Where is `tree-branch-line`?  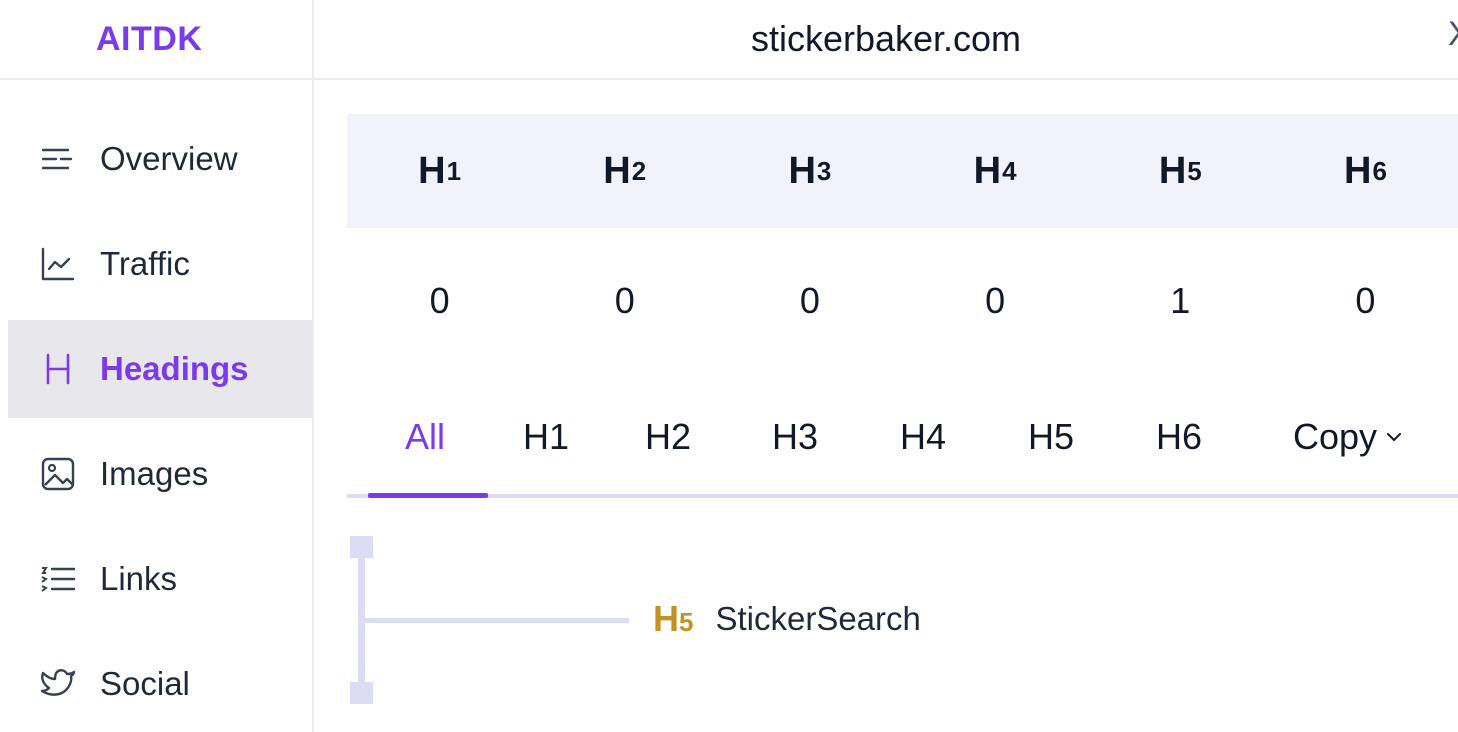 tree-branch-line is located at coordinates (497, 620).